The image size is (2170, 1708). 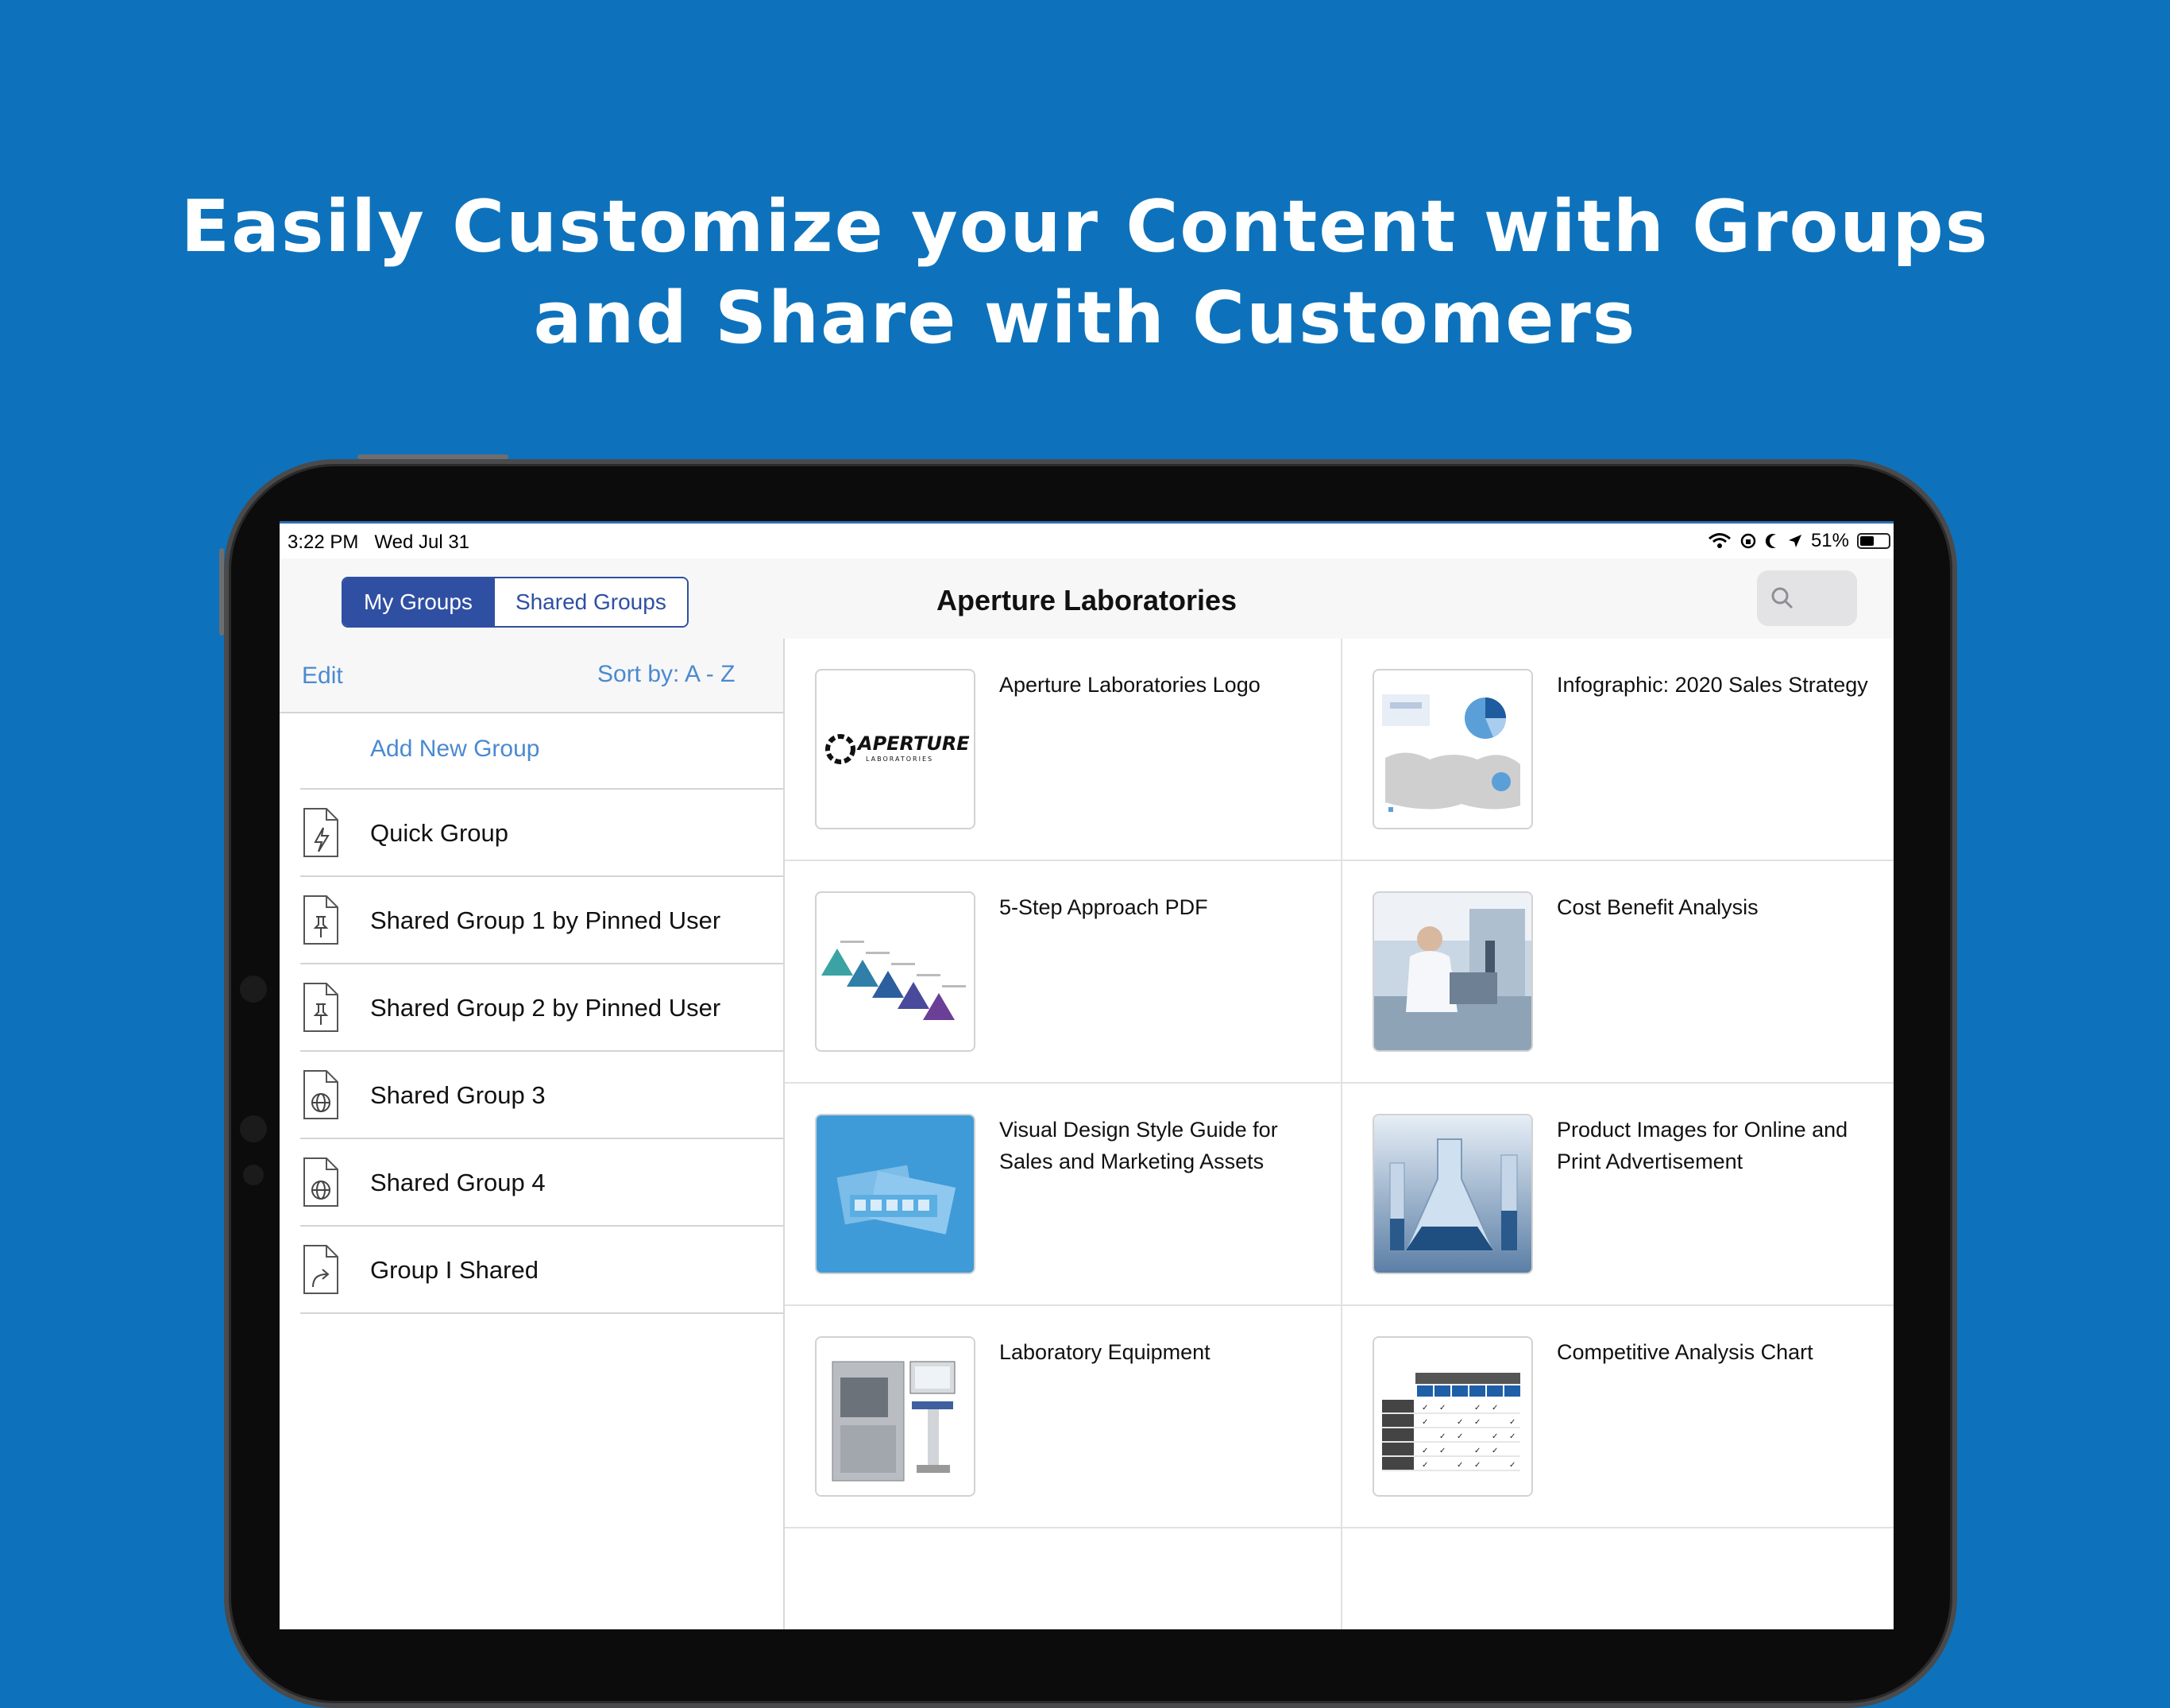 What do you see at coordinates (1807, 598) in the screenshot?
I see `search-button` at bounding box center [1807, 598].